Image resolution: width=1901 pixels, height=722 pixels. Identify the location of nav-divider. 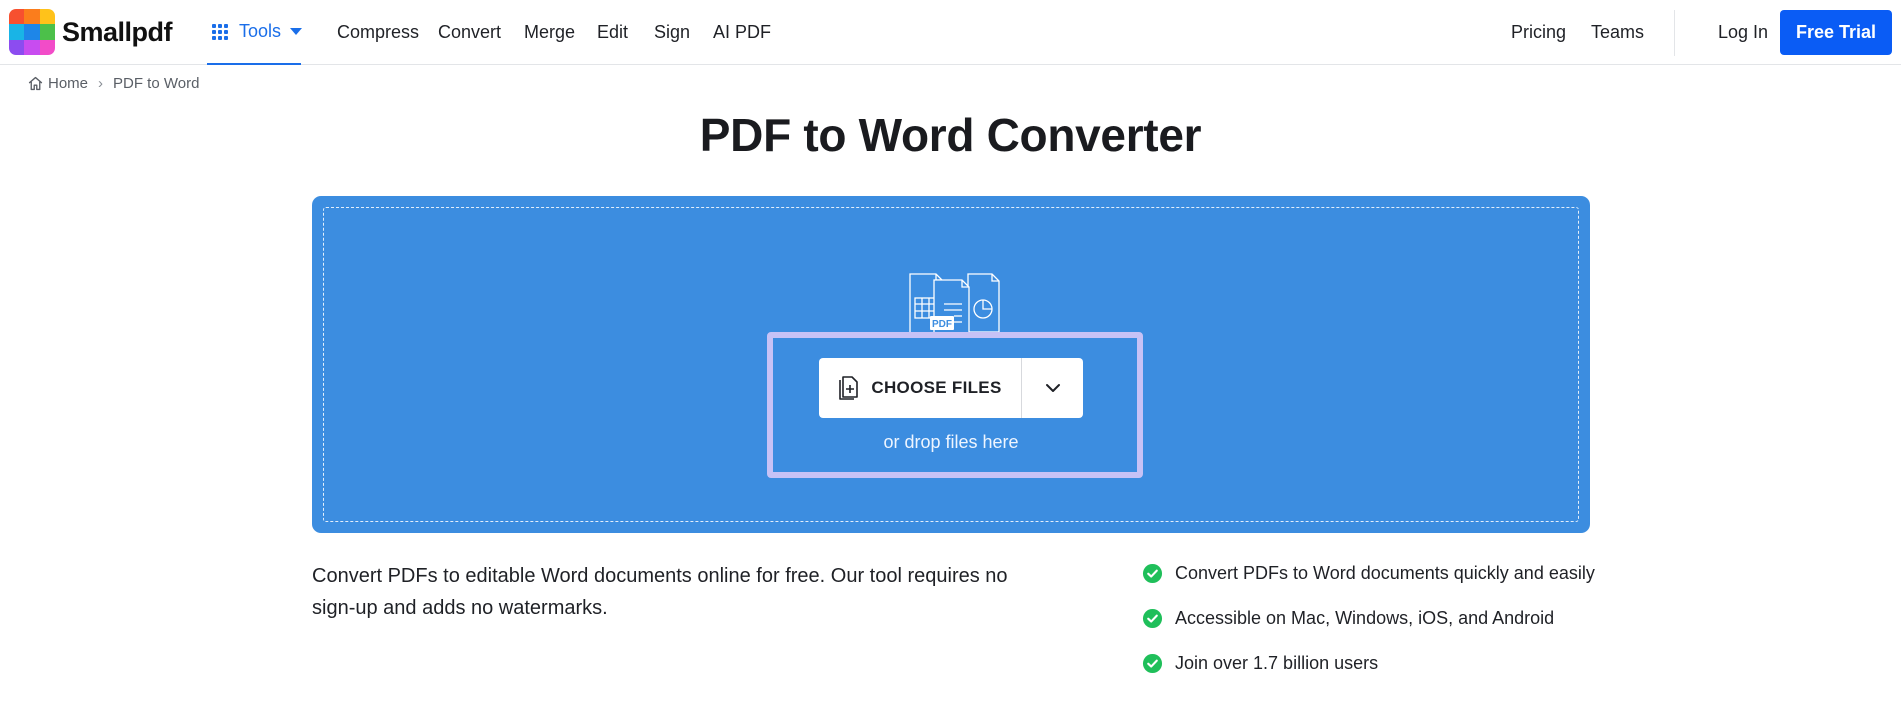
(1674, 33).